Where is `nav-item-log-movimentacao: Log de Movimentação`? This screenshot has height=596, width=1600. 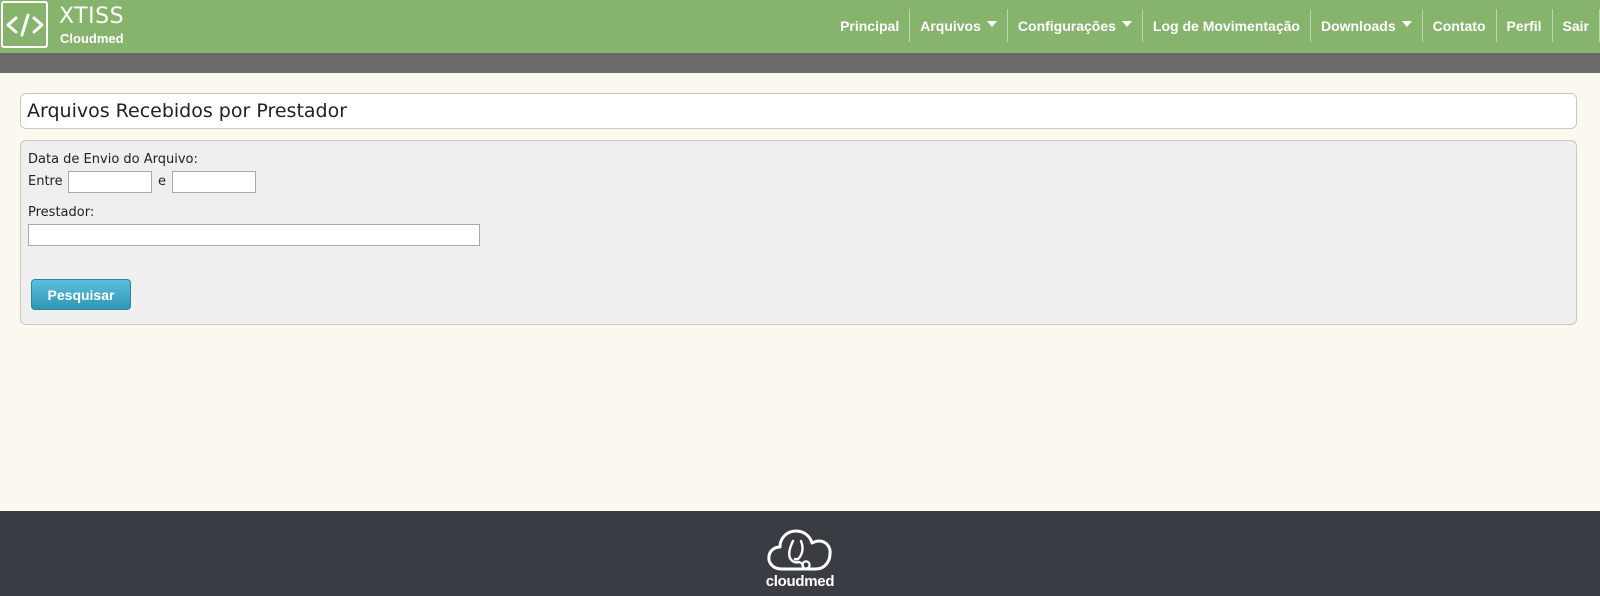
nav-item-log-movimentacao: Log de Movimentação is located at coordinates (1225, 25).